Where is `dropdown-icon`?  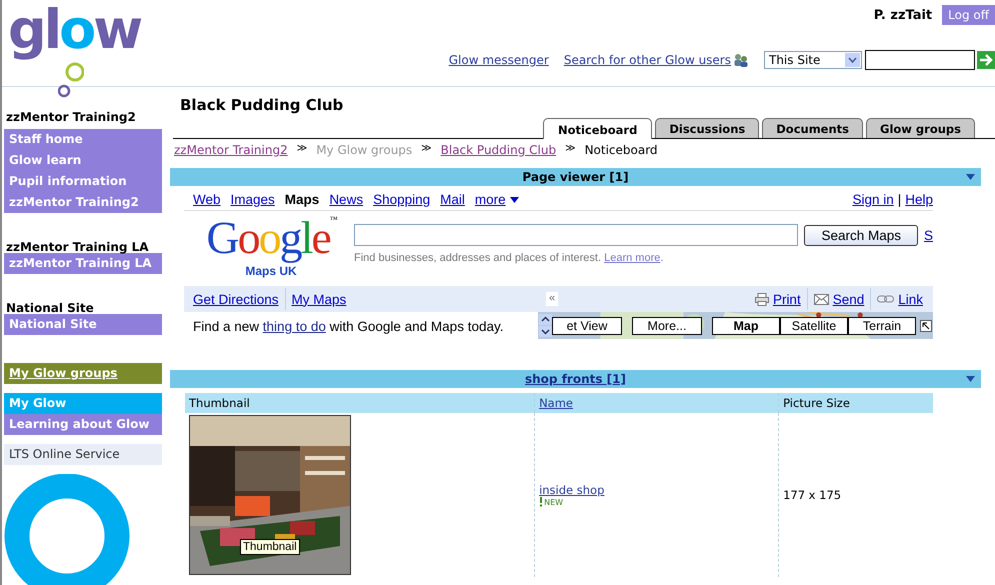 dropdown-icon is located at coordinates (514, 199).